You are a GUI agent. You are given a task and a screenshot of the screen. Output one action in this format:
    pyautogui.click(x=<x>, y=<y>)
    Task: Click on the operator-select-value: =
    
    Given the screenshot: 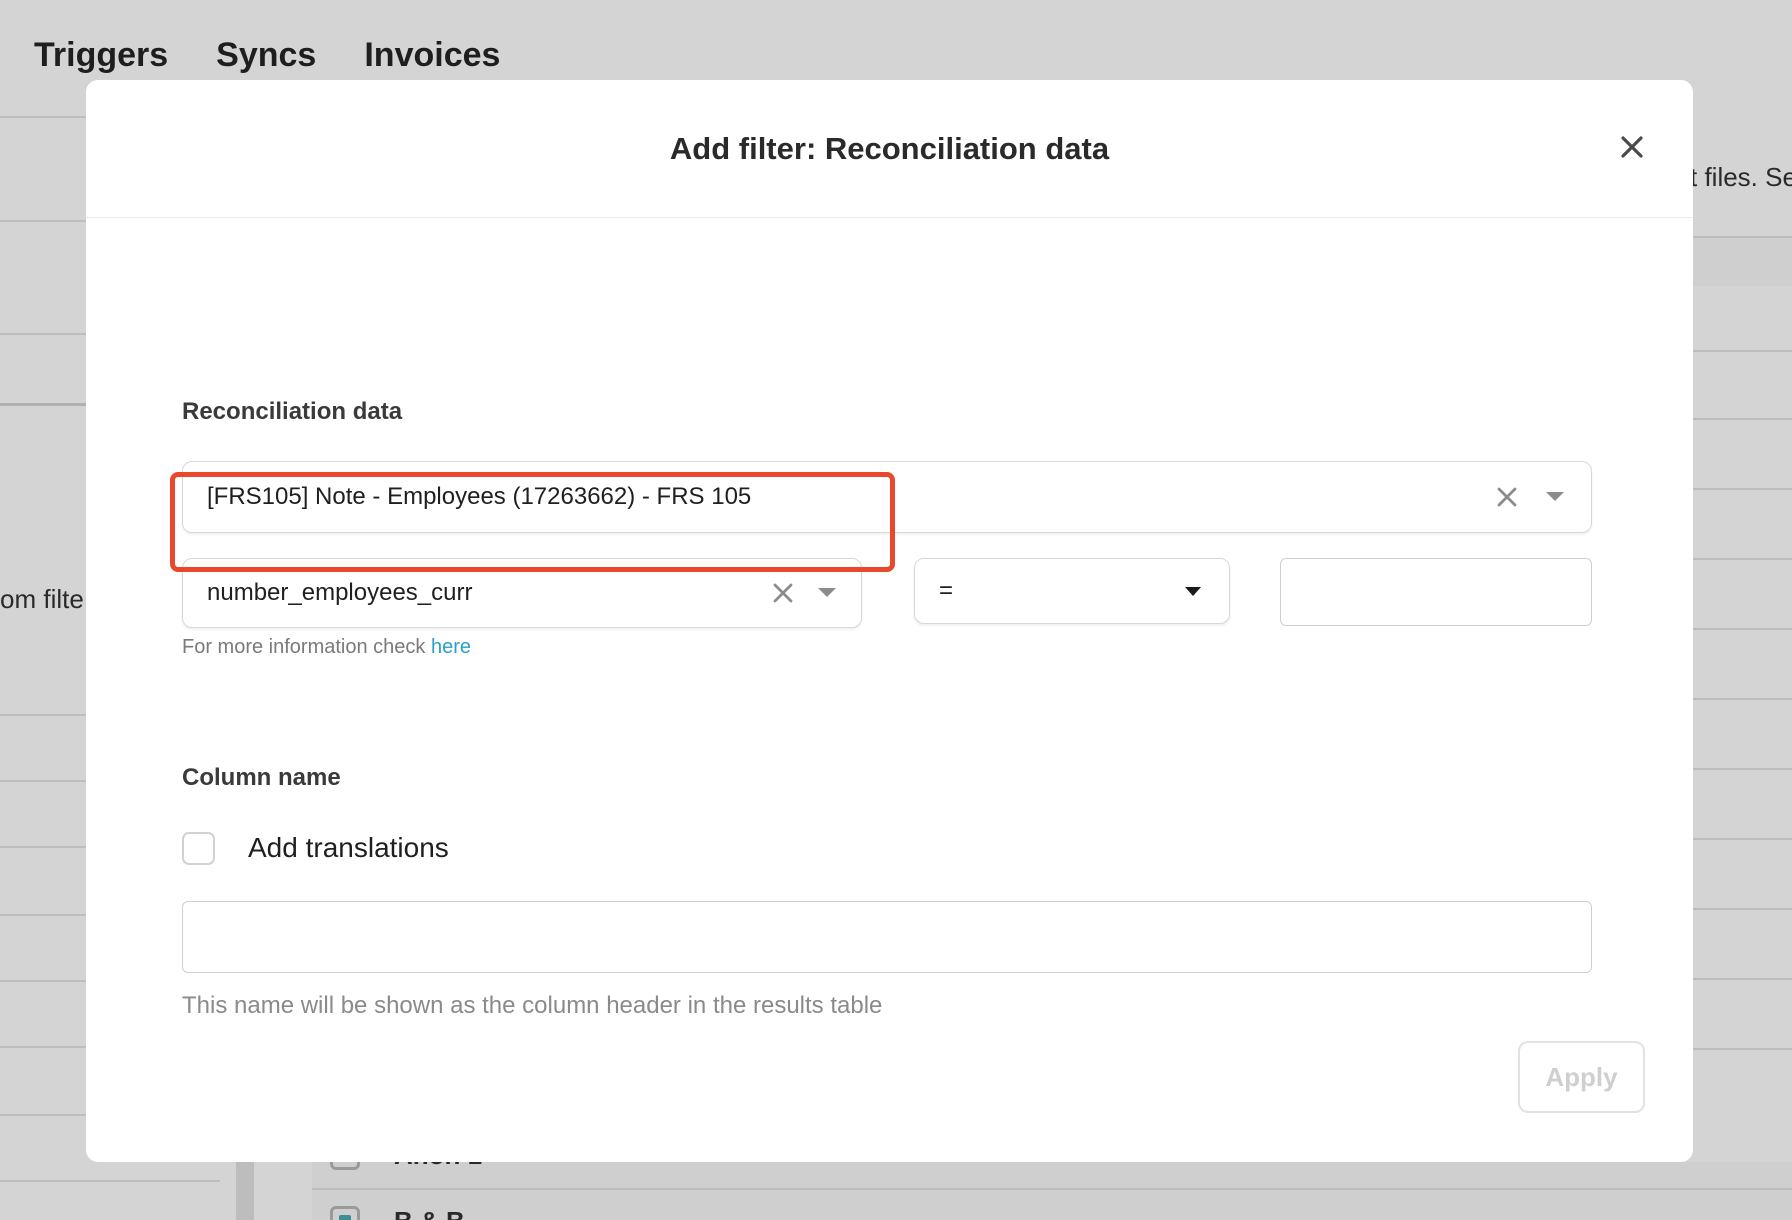 What is the action you would take?
    pyautogui.click(x=946, y=590)
    